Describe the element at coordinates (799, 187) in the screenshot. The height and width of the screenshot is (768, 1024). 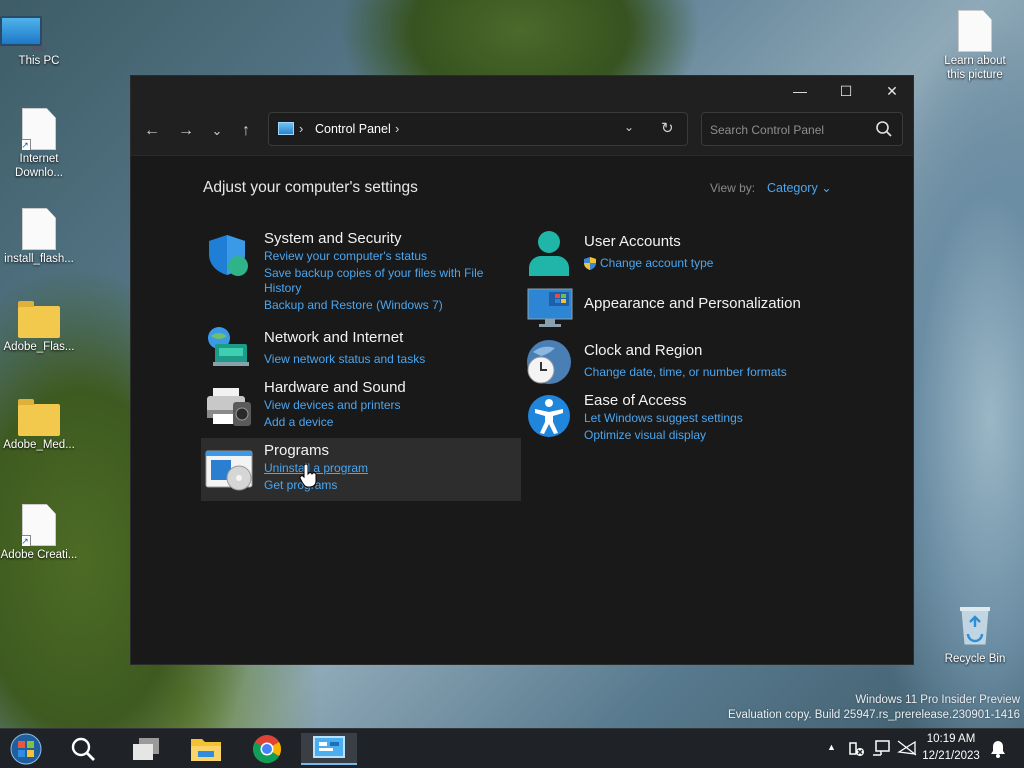
I see `view-by-dropdown: Category ⌄` at that location.